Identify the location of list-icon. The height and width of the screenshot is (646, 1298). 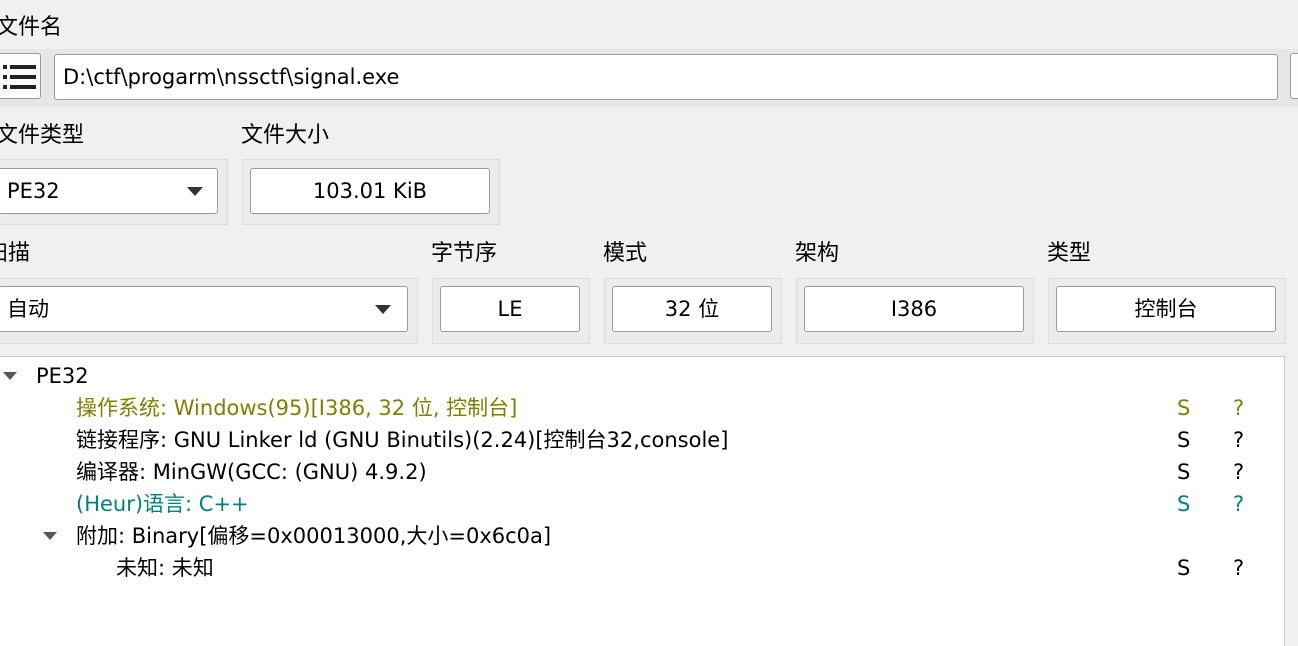
(19, 77).